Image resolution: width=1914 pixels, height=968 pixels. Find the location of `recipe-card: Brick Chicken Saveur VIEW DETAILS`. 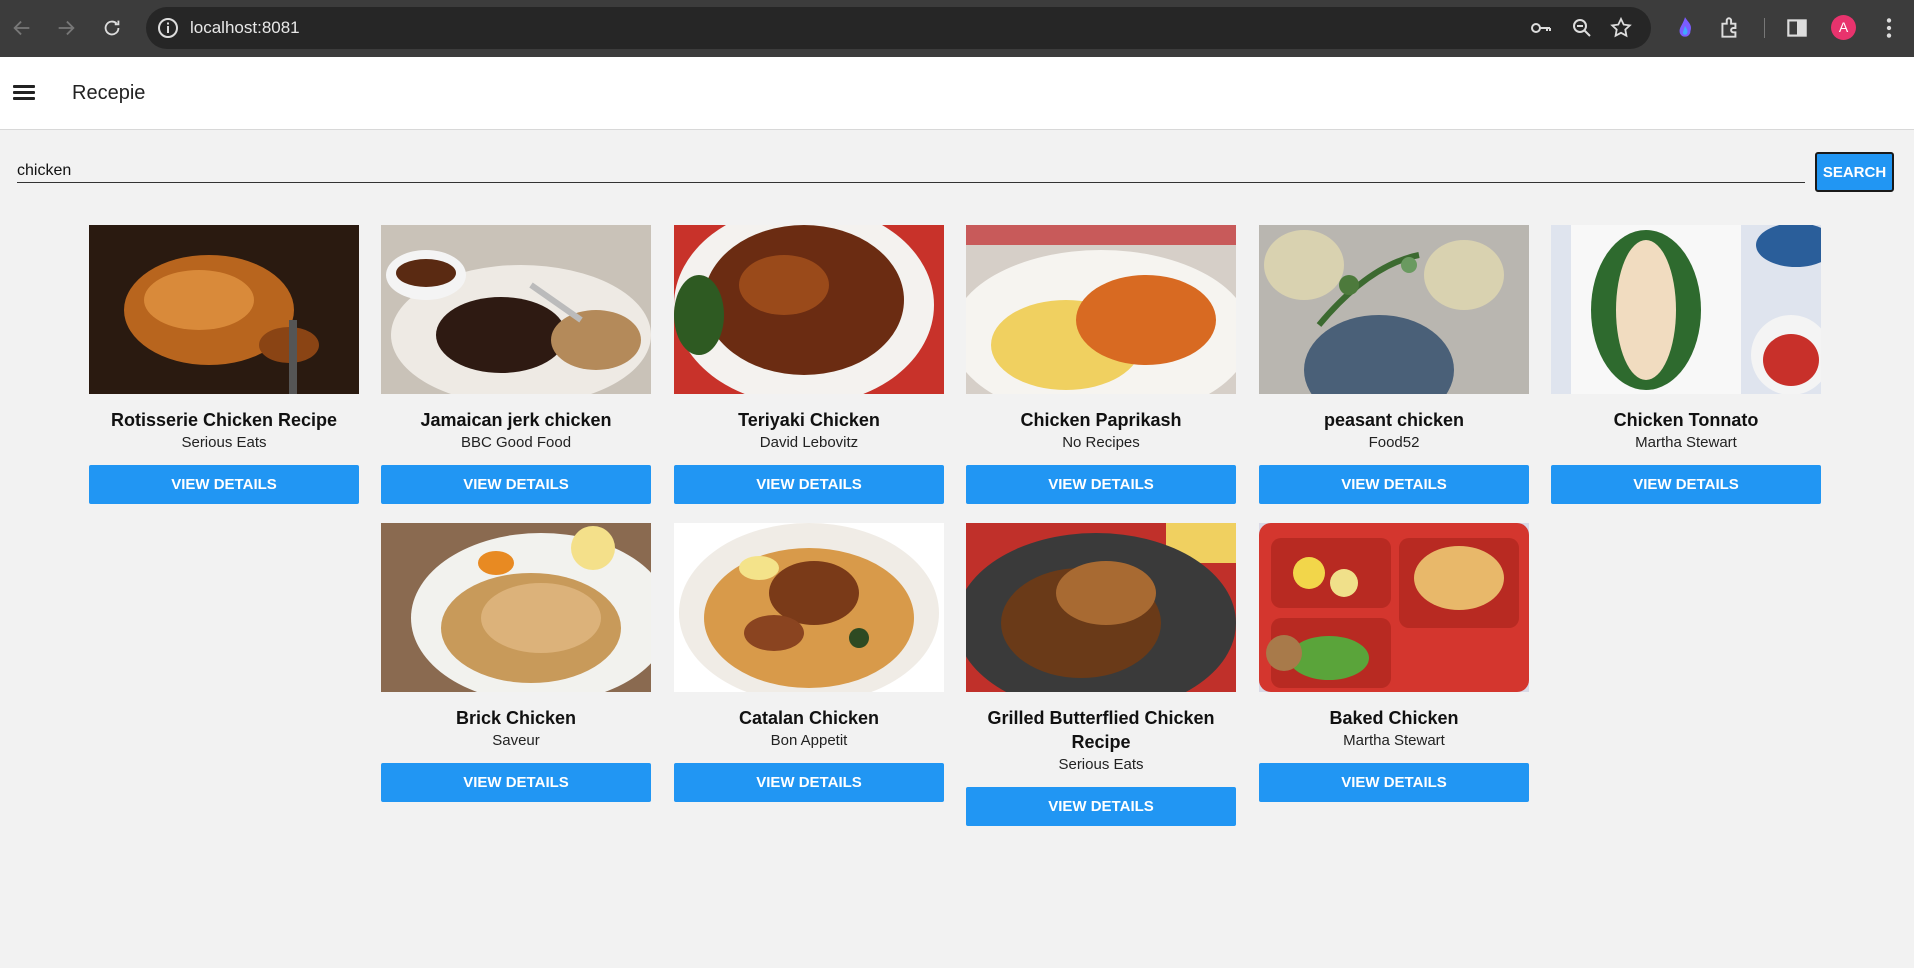

recipe-card: Brick Chicken Saveur VIEW DETAILS is located at coordinates (516, 662).